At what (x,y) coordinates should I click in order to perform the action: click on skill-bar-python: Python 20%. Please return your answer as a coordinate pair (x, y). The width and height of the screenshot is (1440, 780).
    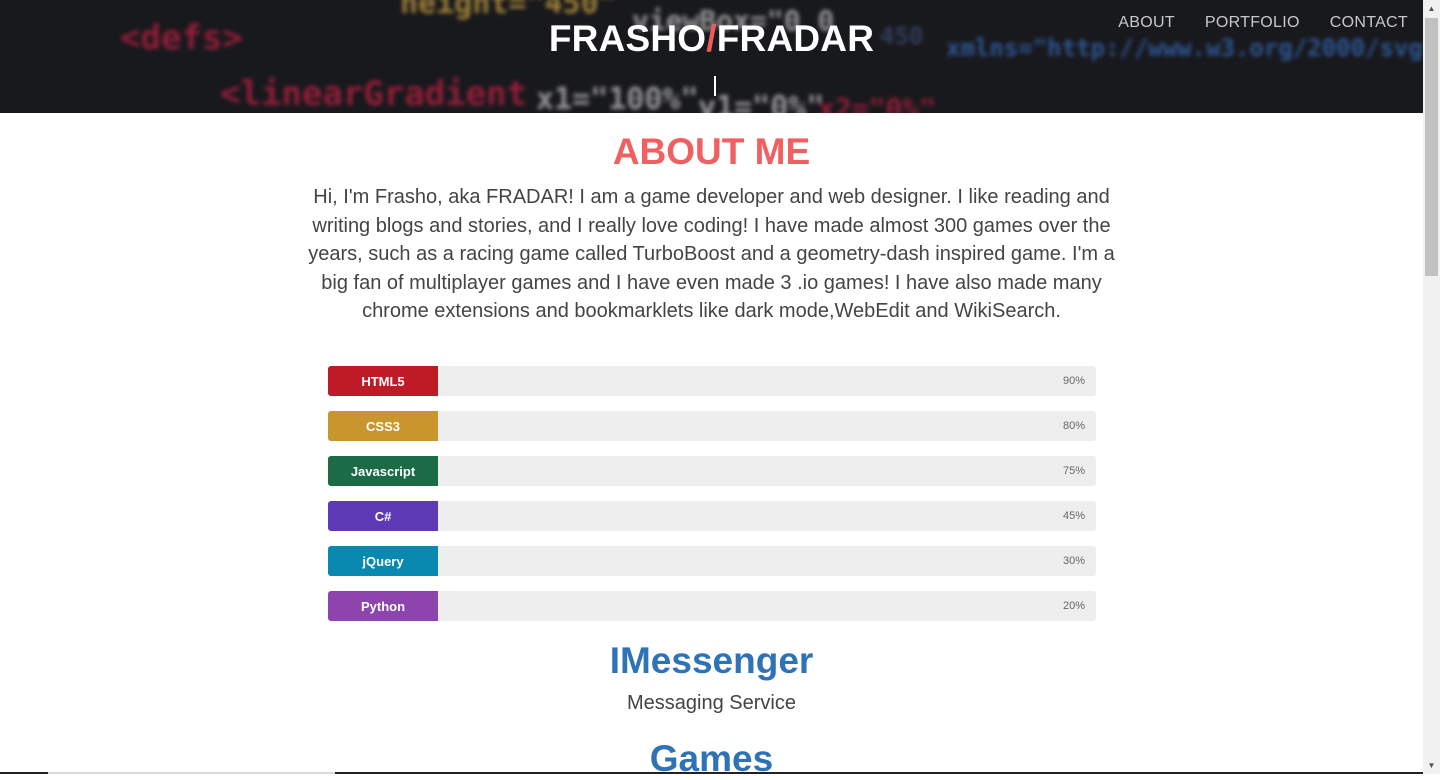
    Looking at the image, I should click on (712, 606).